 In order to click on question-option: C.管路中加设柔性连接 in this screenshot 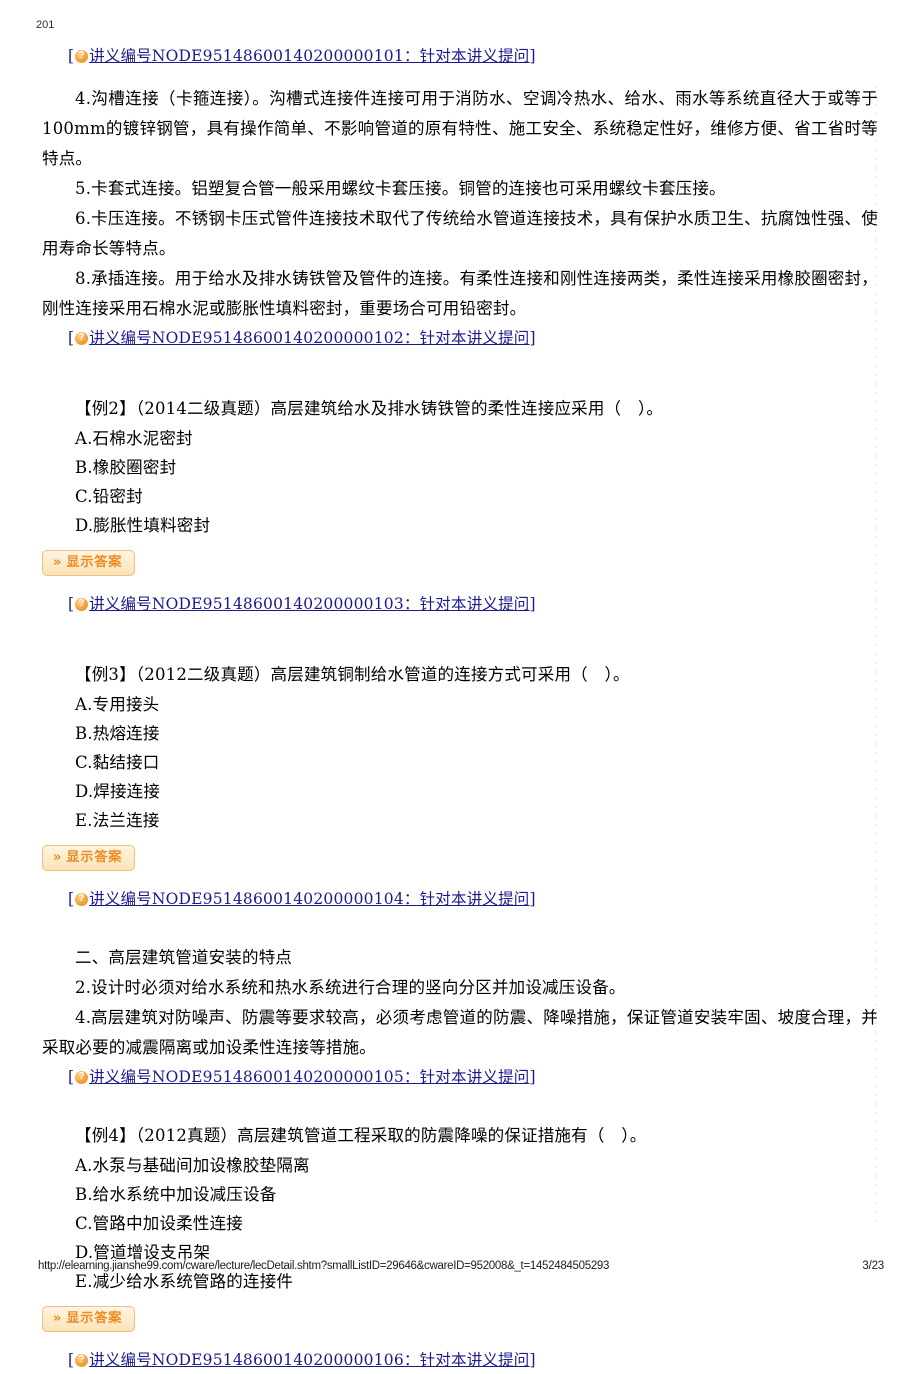, I will do `click(460, 1223)`.